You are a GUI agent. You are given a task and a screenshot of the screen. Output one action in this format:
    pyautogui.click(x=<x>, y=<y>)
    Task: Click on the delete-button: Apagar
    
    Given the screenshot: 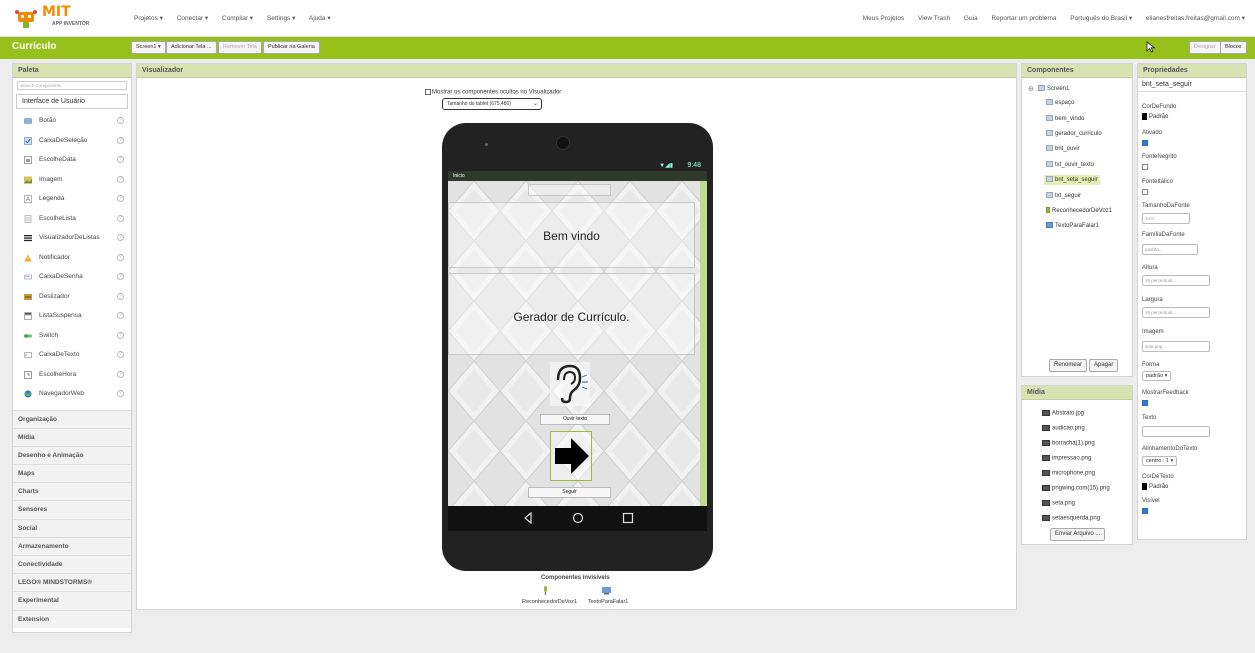 What is the action you would take?
    pyautogui.click(x=1104, y=365)
    